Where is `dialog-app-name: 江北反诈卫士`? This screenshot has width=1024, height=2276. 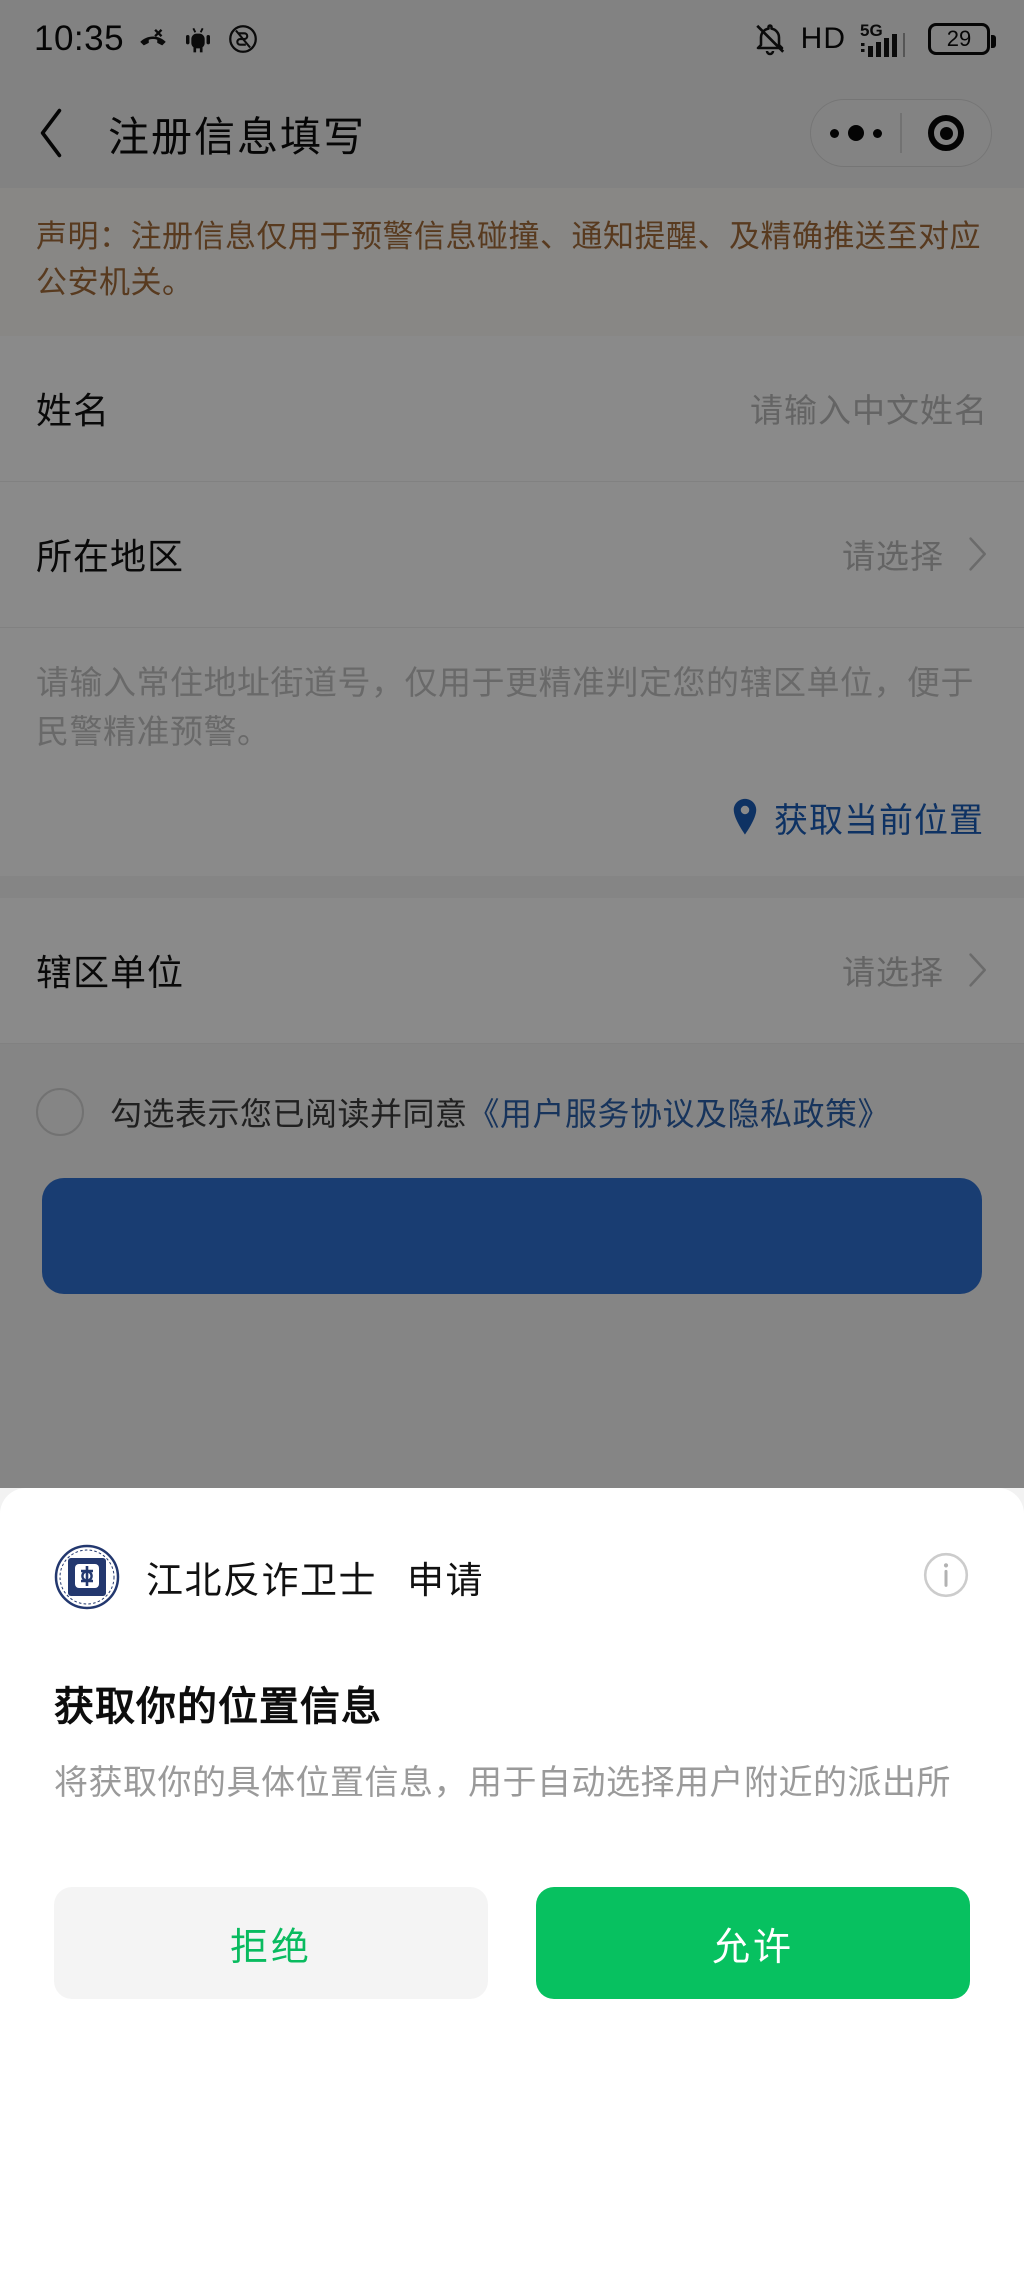
dialog-app-name: 江北反诈卫士 is located at coordinates (261, 1580).